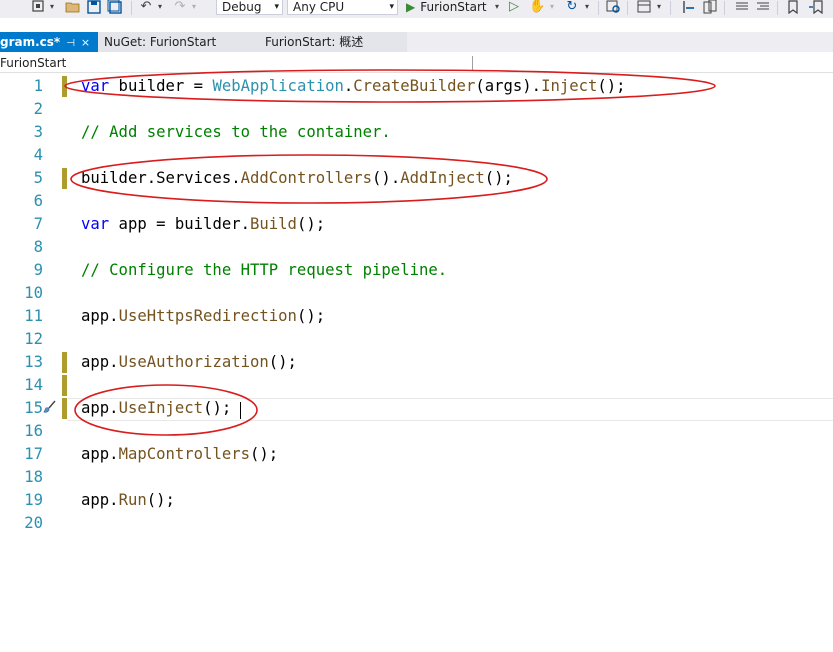 This screenshot has width=833, height=652. I want to click on save-all-icon, so click(115, 7).